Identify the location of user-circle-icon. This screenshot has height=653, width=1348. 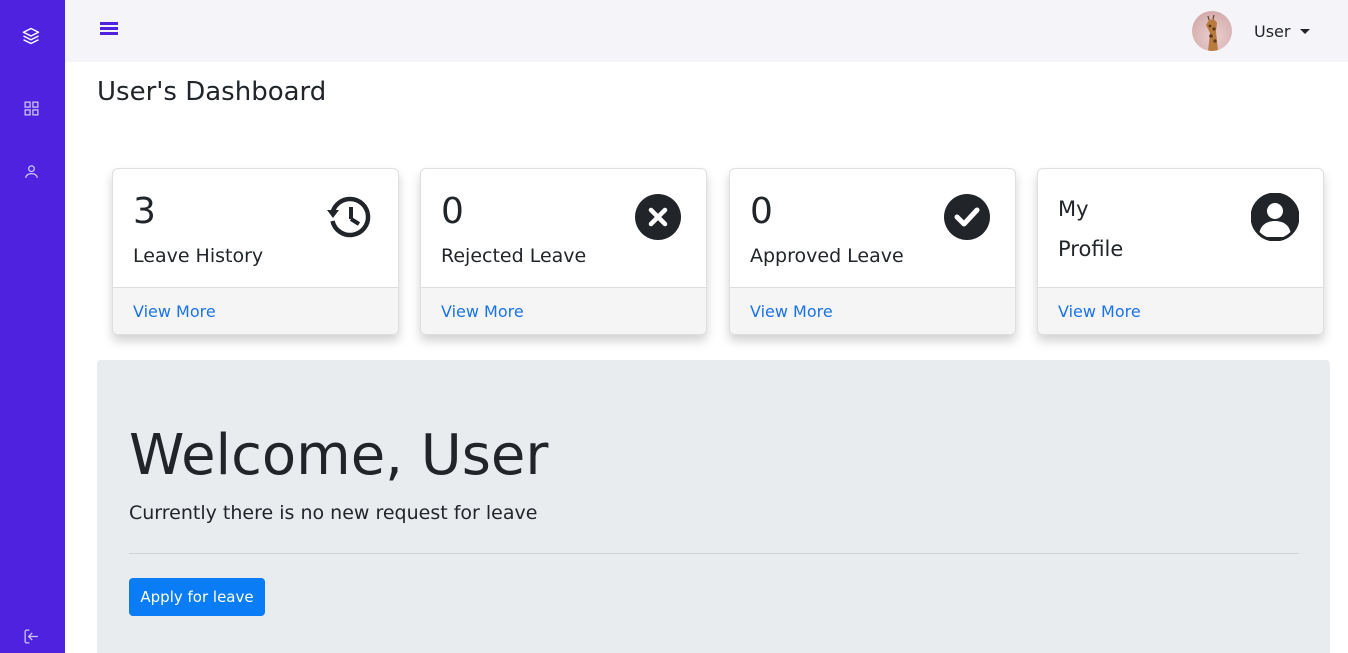
(1275, 217).